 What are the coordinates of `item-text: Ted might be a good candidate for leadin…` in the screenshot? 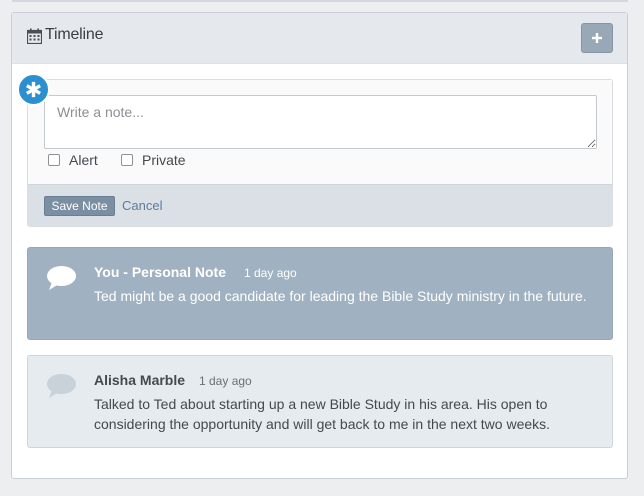 It's located at (340, 296).